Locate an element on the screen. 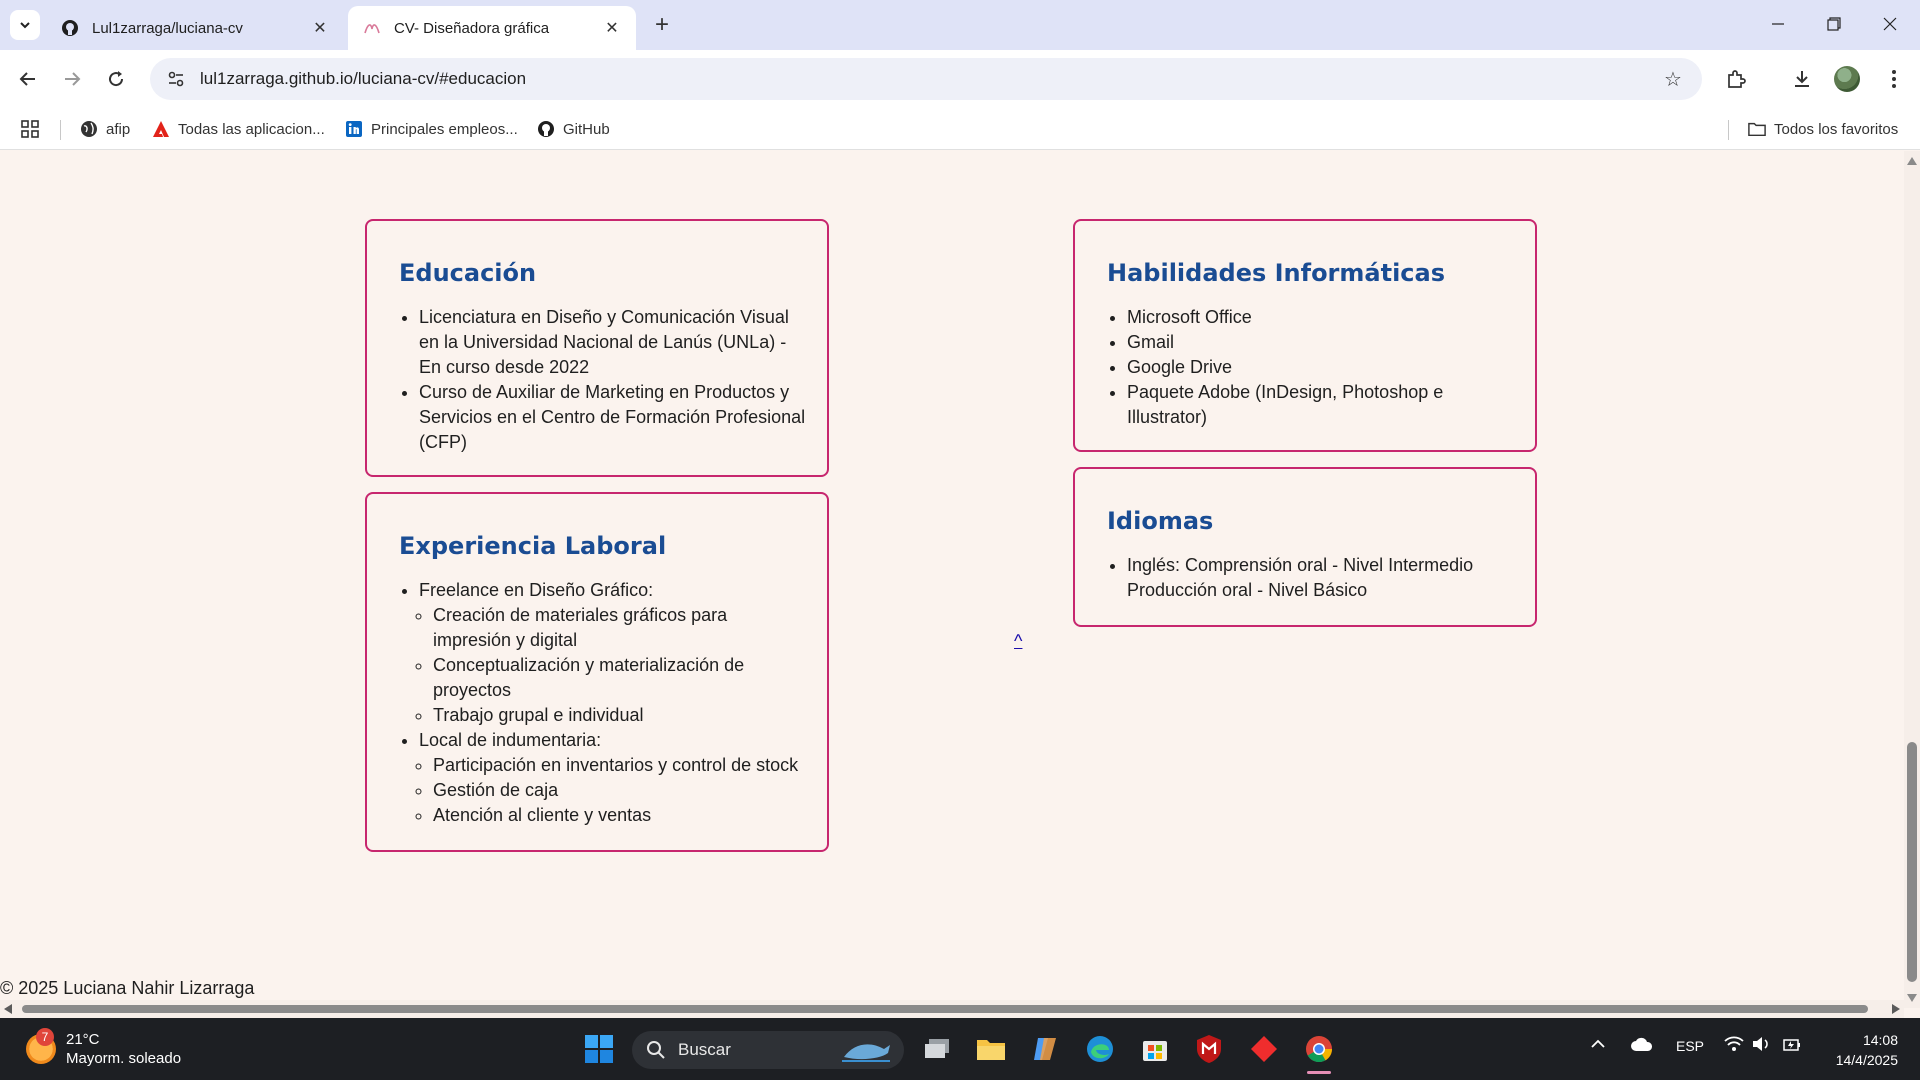 The height and width of the screenshot is (1080, 1920). bookmark-label: afip is located at coordinates (118, 129).